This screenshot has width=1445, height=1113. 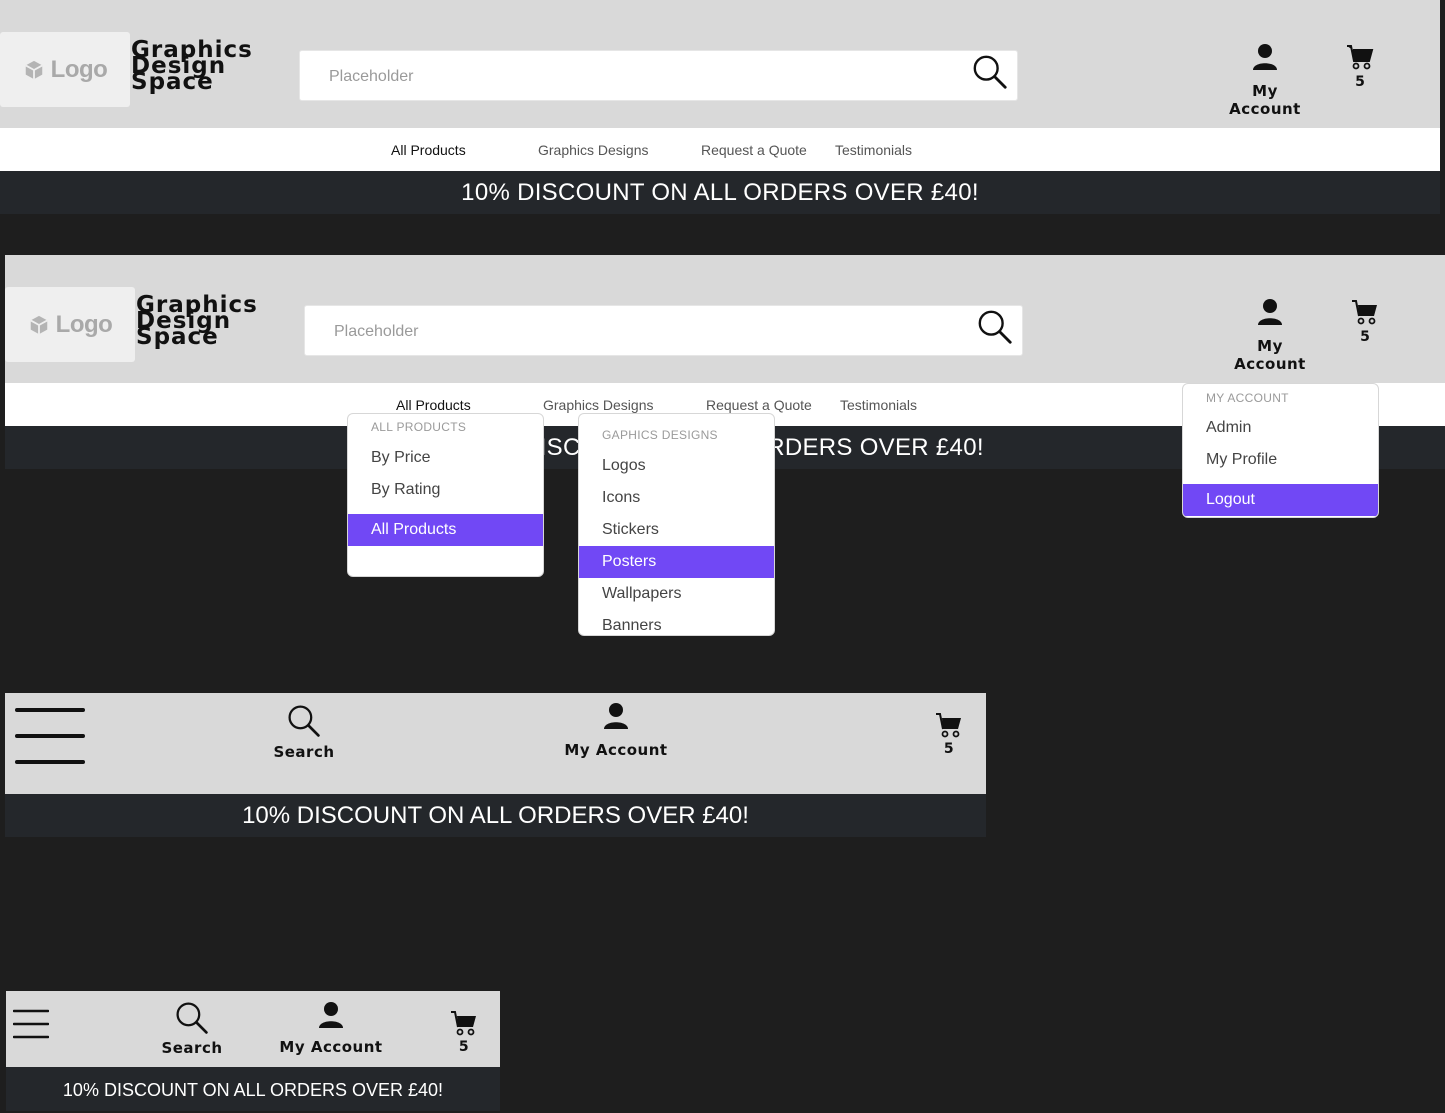 I want to click on dropdown-item-by-rating: By Rating, so click(x=445, y=490).